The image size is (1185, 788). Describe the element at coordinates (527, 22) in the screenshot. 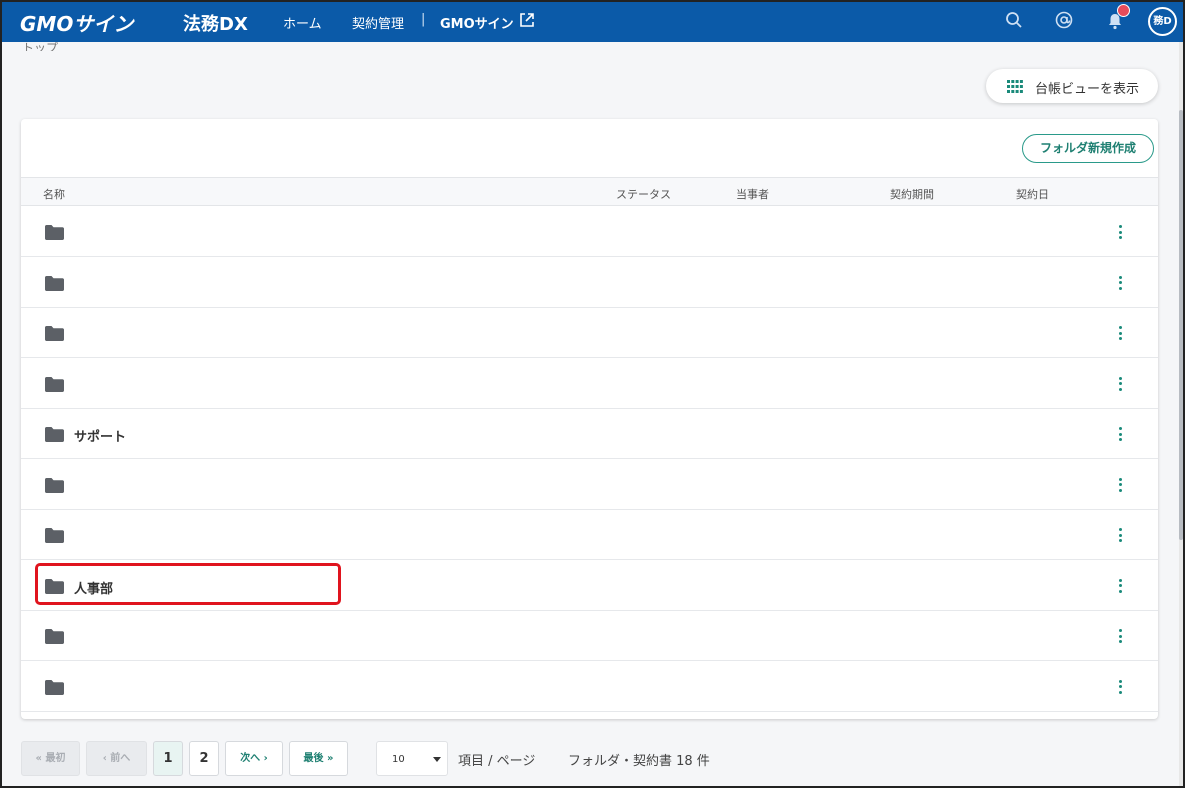

I see `external-link-icon` at that location.